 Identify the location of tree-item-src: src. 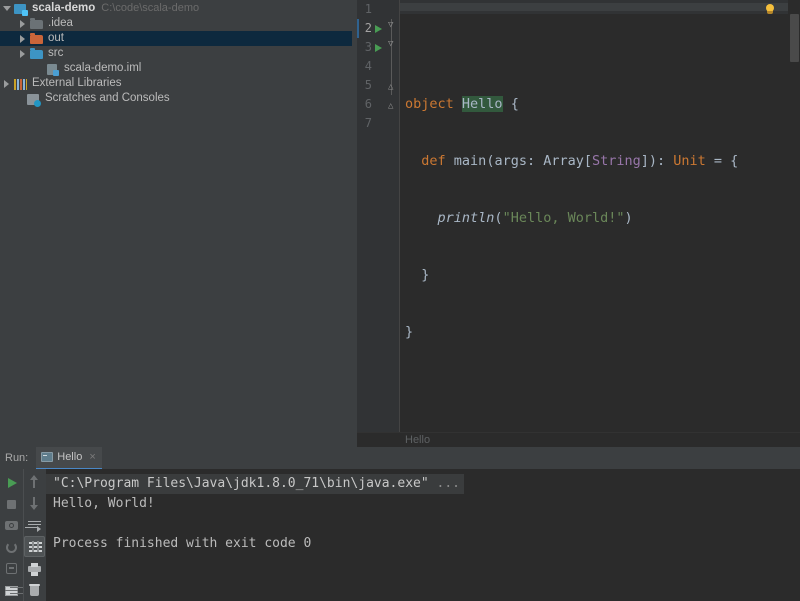
(176, 53).